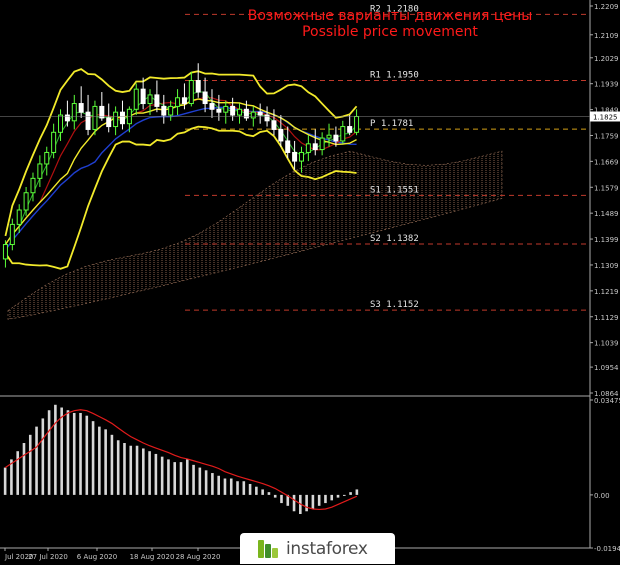 The image size is (620, 565). I want to click on chart-title-en: Possible price movement, so click(390, 32).